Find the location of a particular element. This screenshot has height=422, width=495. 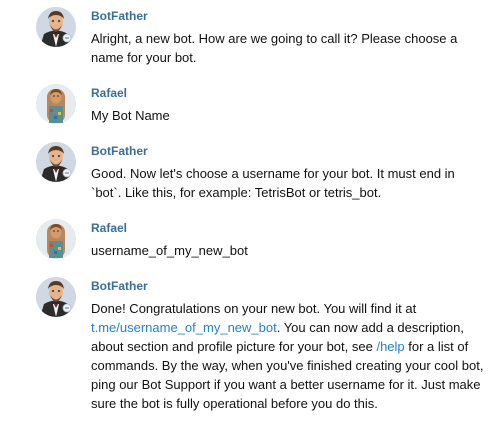

help-command-link: /help is located at coordinates (390, 346).